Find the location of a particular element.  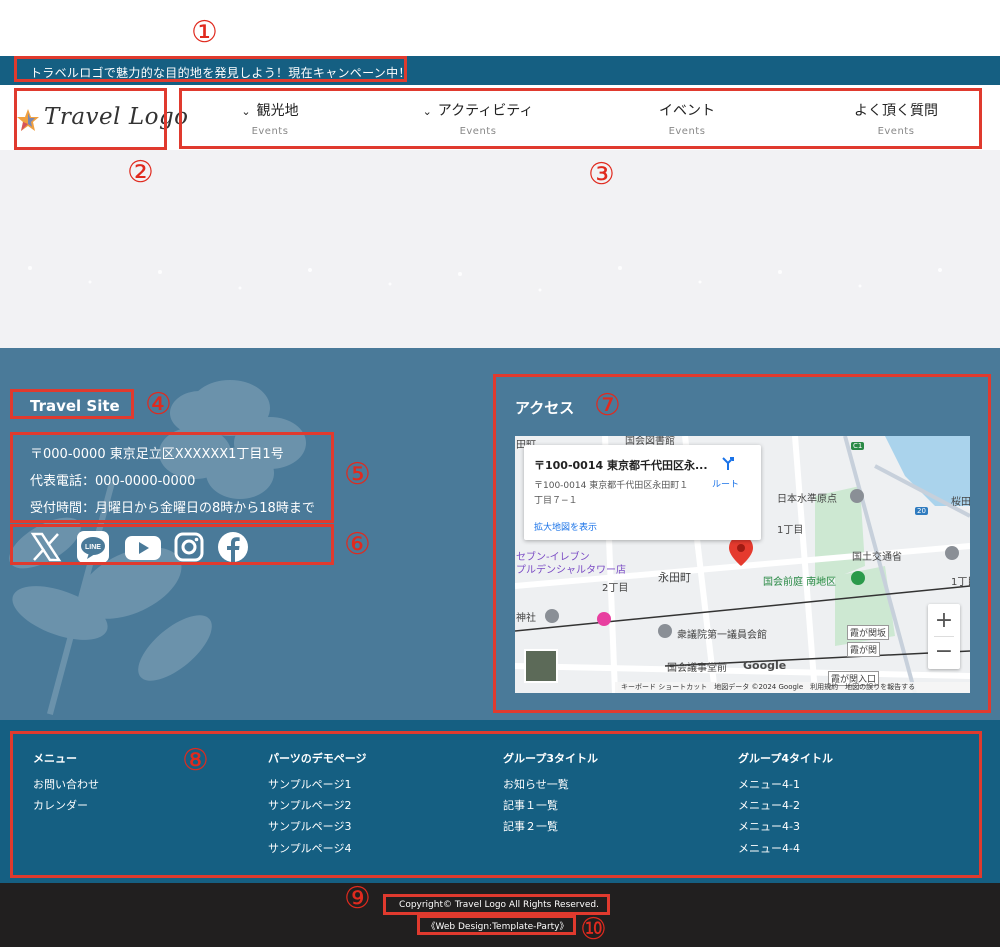

annotation-marker-6: ⑥ is located at coordinates (357, 544).